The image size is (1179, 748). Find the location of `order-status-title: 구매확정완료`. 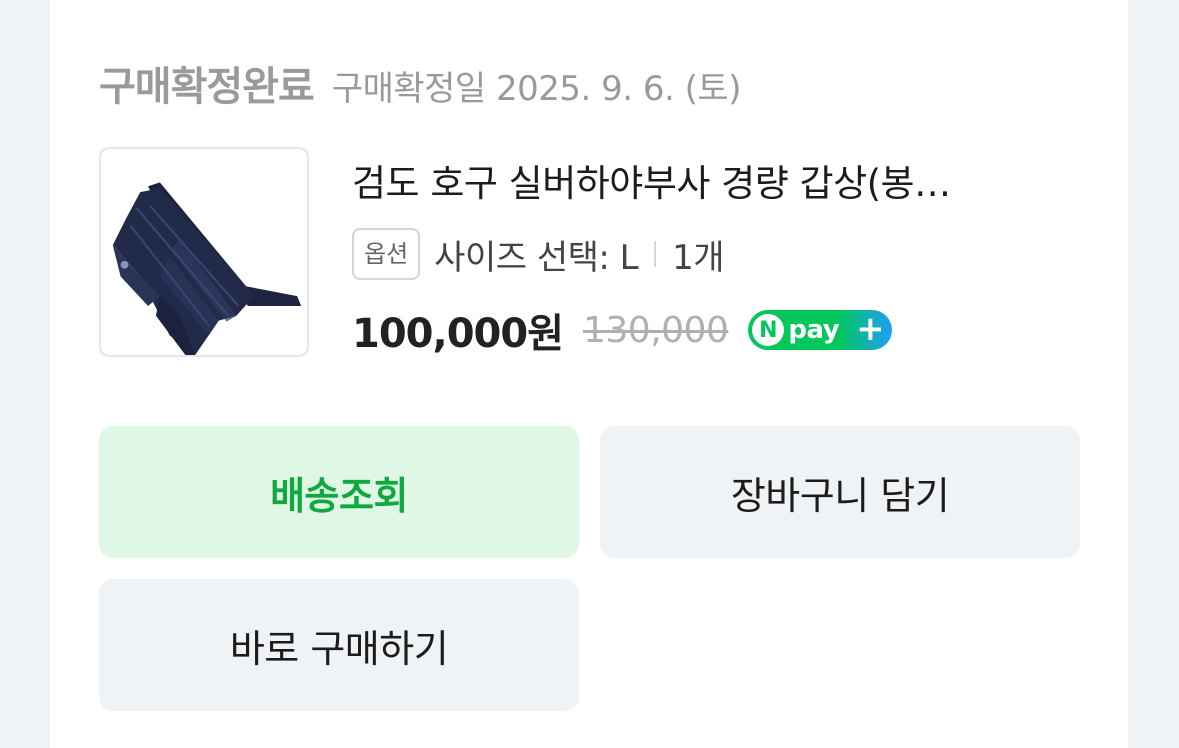

order-status-title: 구매확정완료 is located at coordinates (207, 87).